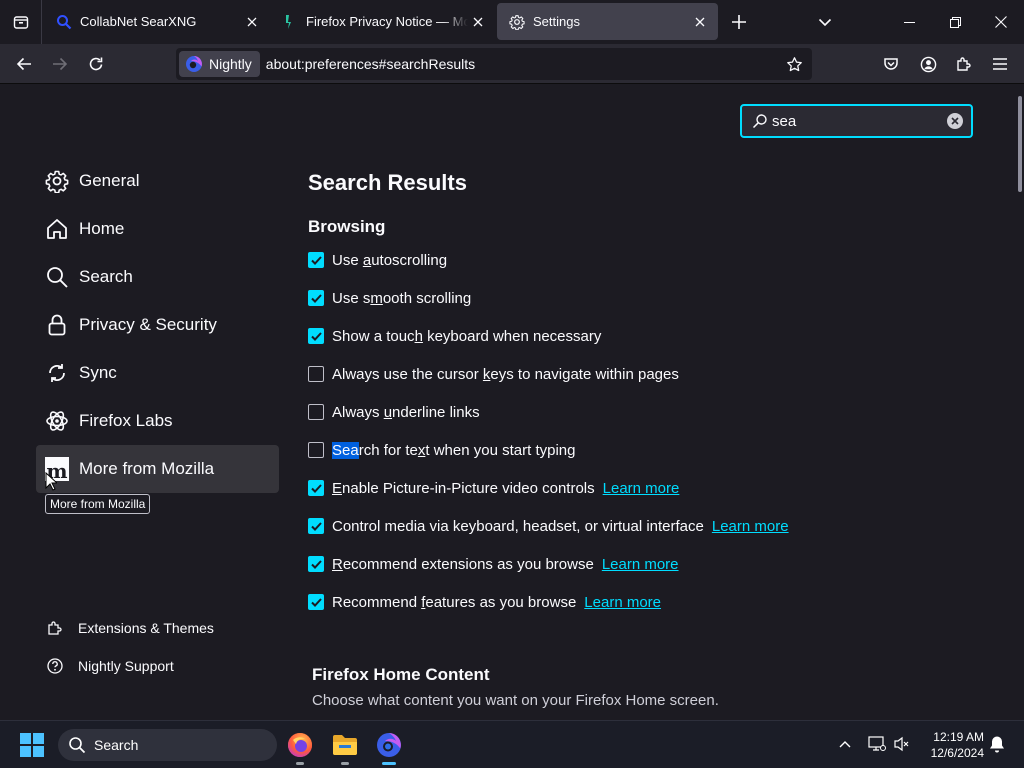  I want to click on puzzle-icon, so click(964, 64).